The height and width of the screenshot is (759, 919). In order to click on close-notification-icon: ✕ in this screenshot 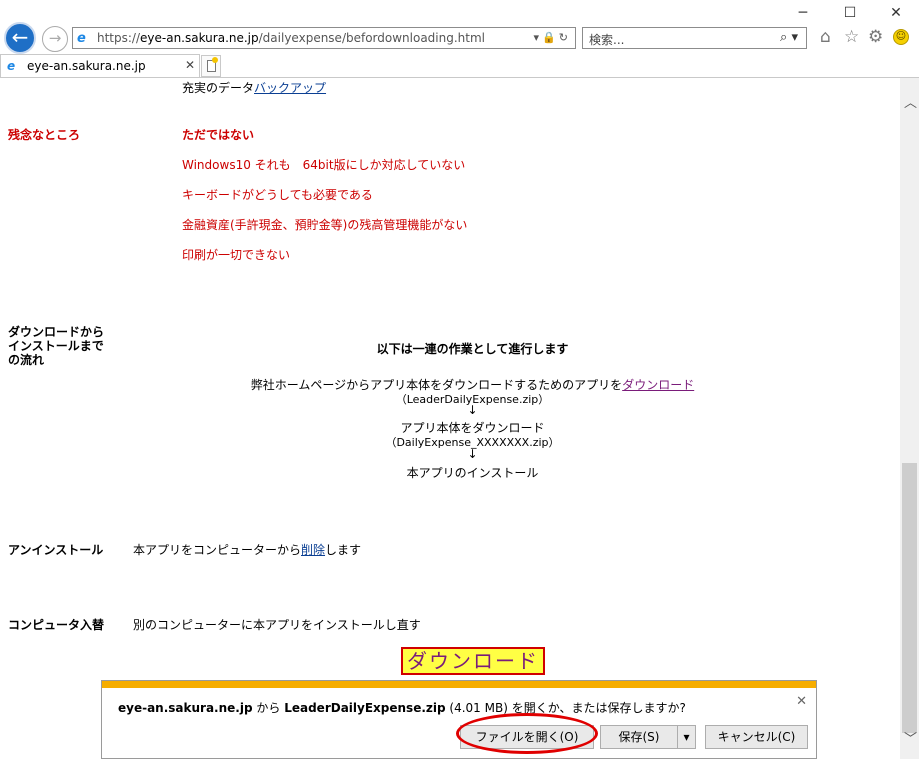, I will do `click(801, 701)`.